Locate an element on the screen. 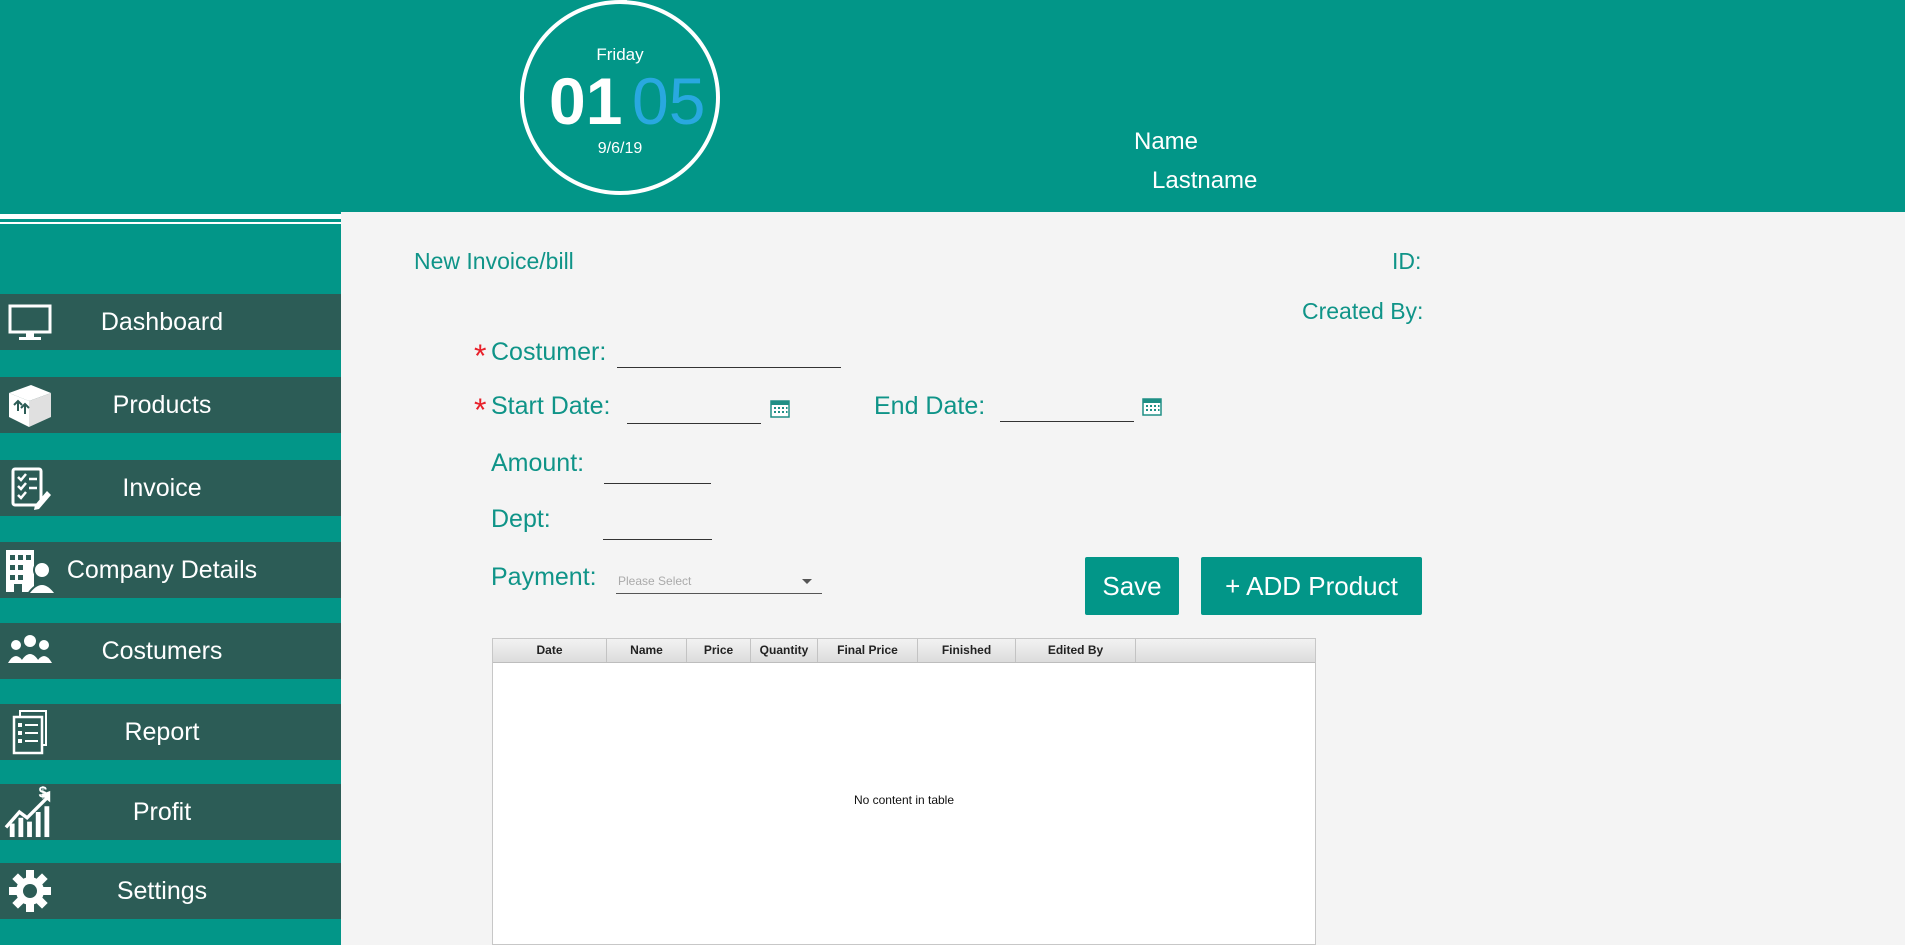  user-name: Name is located at coordinates (1166, 141).